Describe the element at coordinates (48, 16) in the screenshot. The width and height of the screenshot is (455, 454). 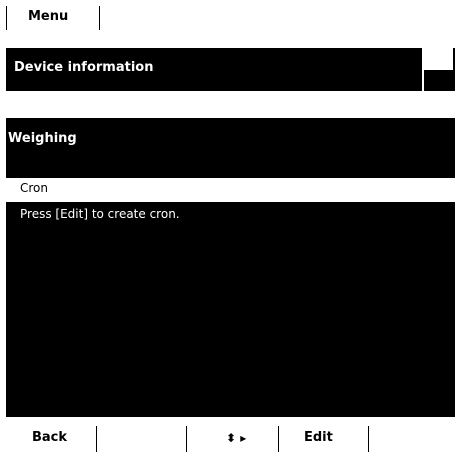
I see `menu-button: Menu` at that location.